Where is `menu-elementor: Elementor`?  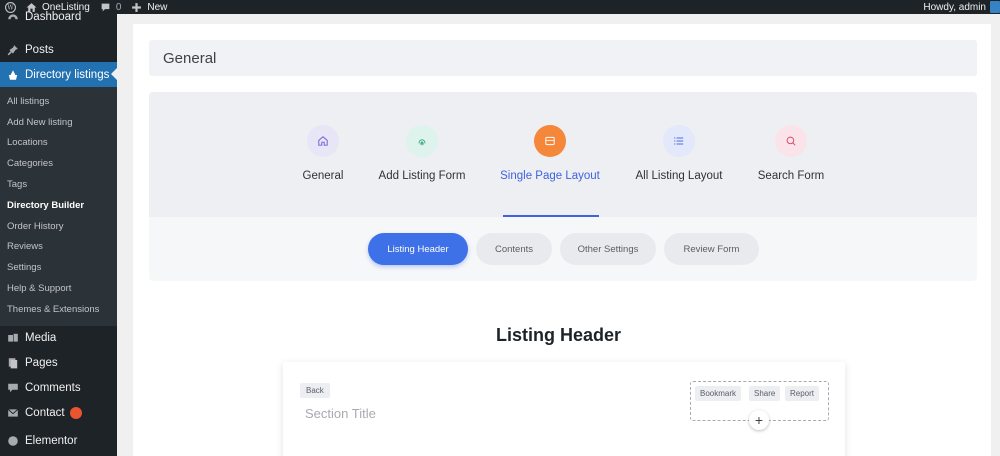
menu-elementor: Elementor is located at coordinates (58, 441).